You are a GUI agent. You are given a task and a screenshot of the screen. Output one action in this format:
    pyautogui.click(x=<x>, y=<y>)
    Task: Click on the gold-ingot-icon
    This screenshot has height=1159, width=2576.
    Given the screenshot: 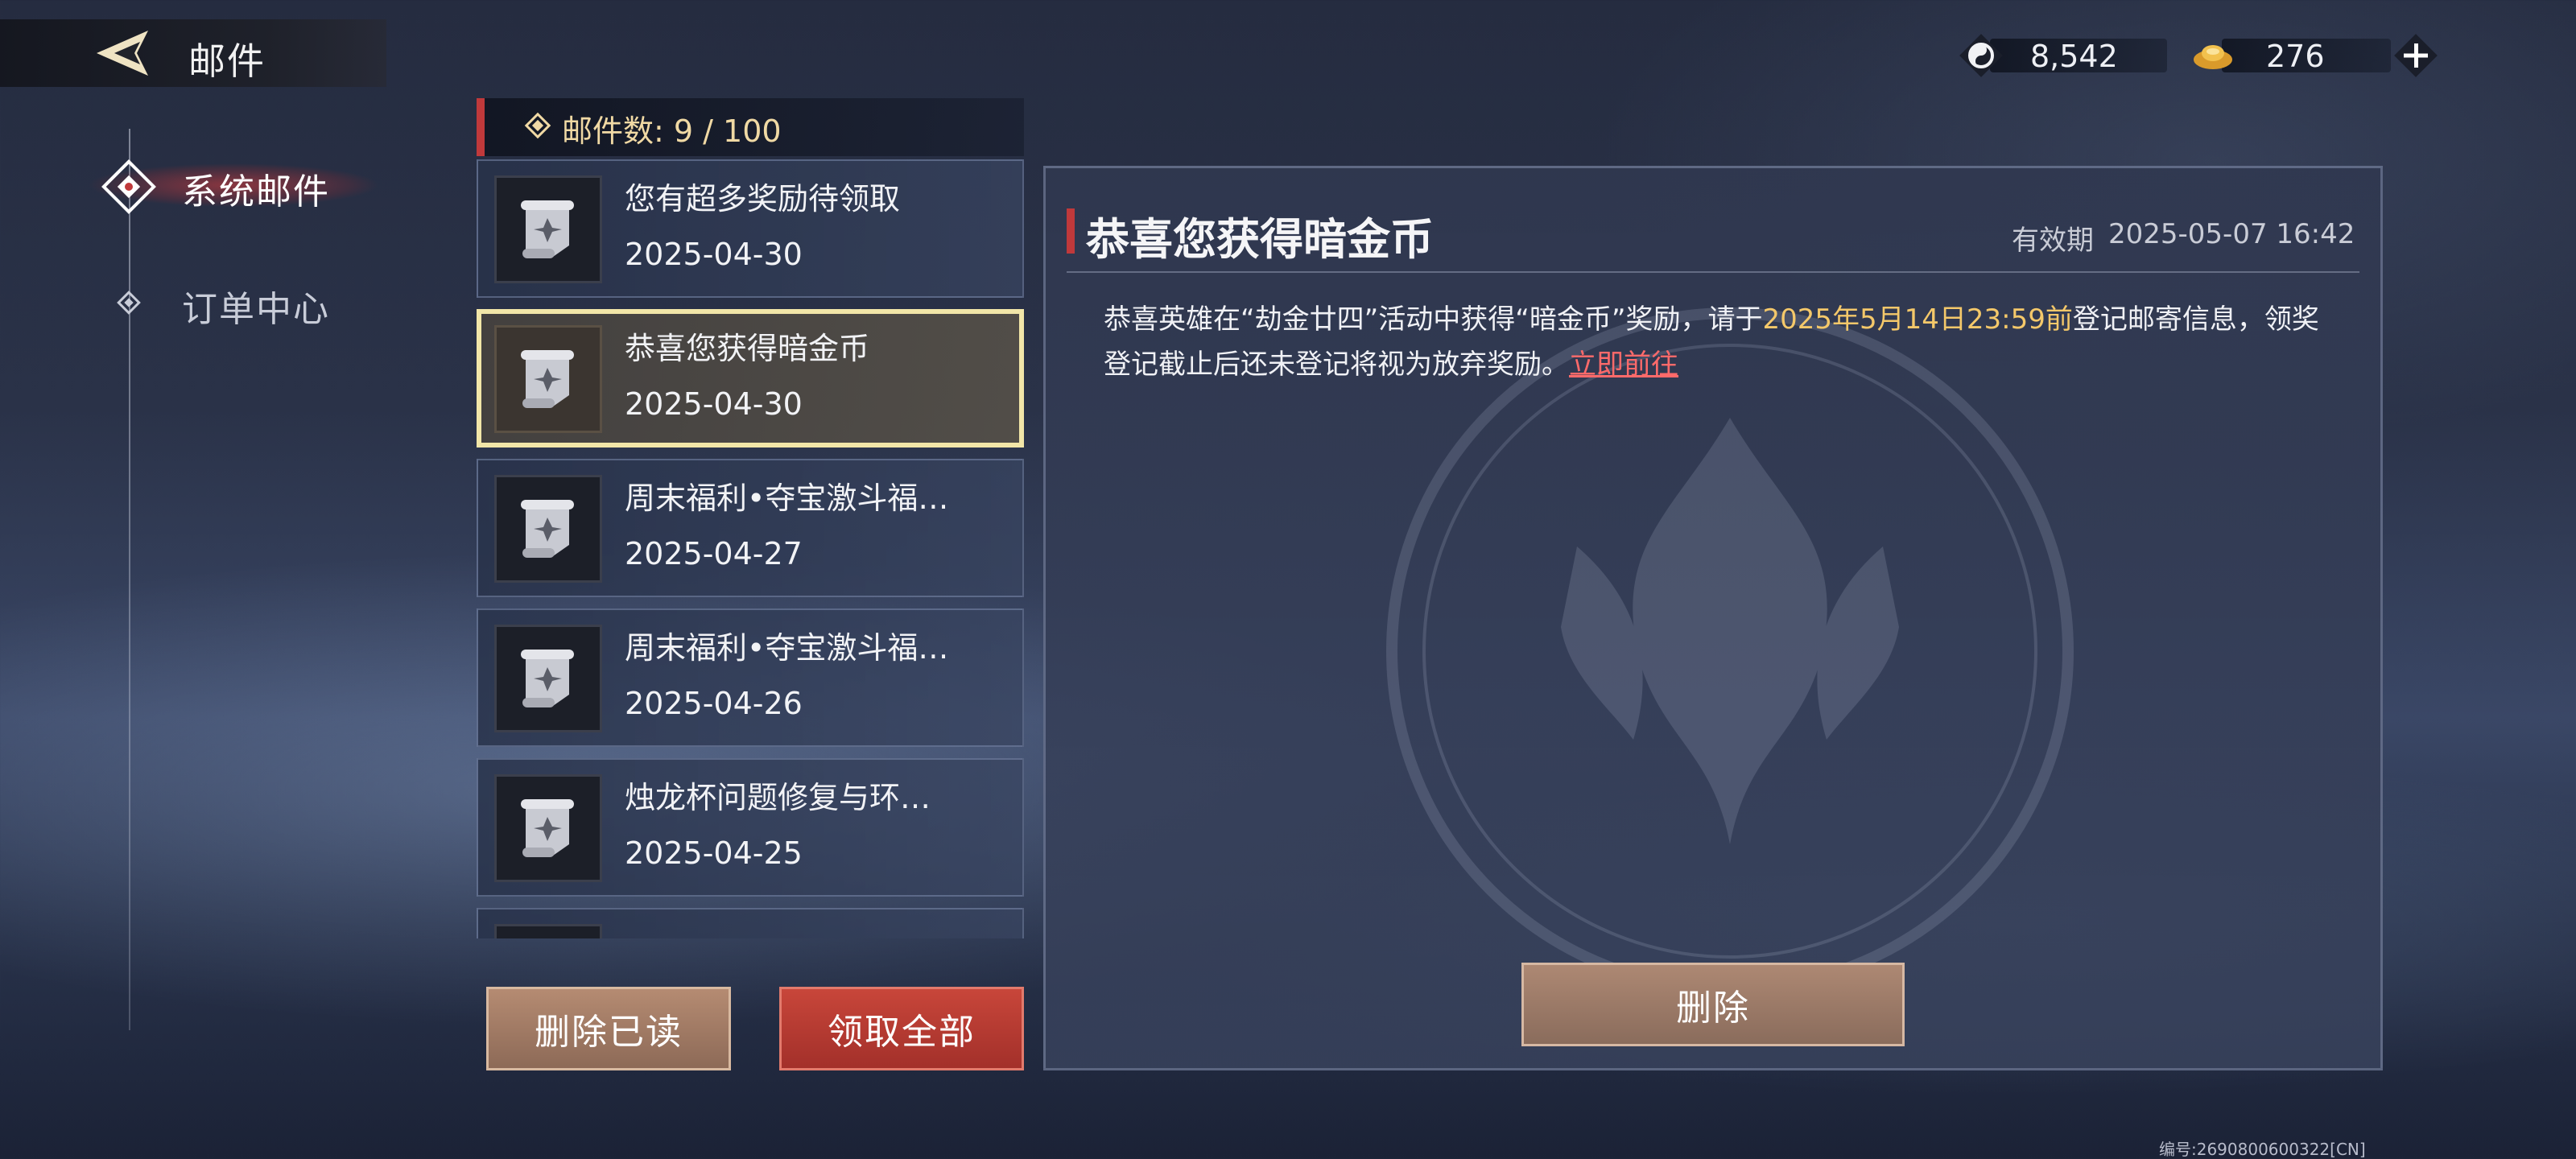 What is the action you would take?
    pyautogui.click(x=2213, y=55)
    